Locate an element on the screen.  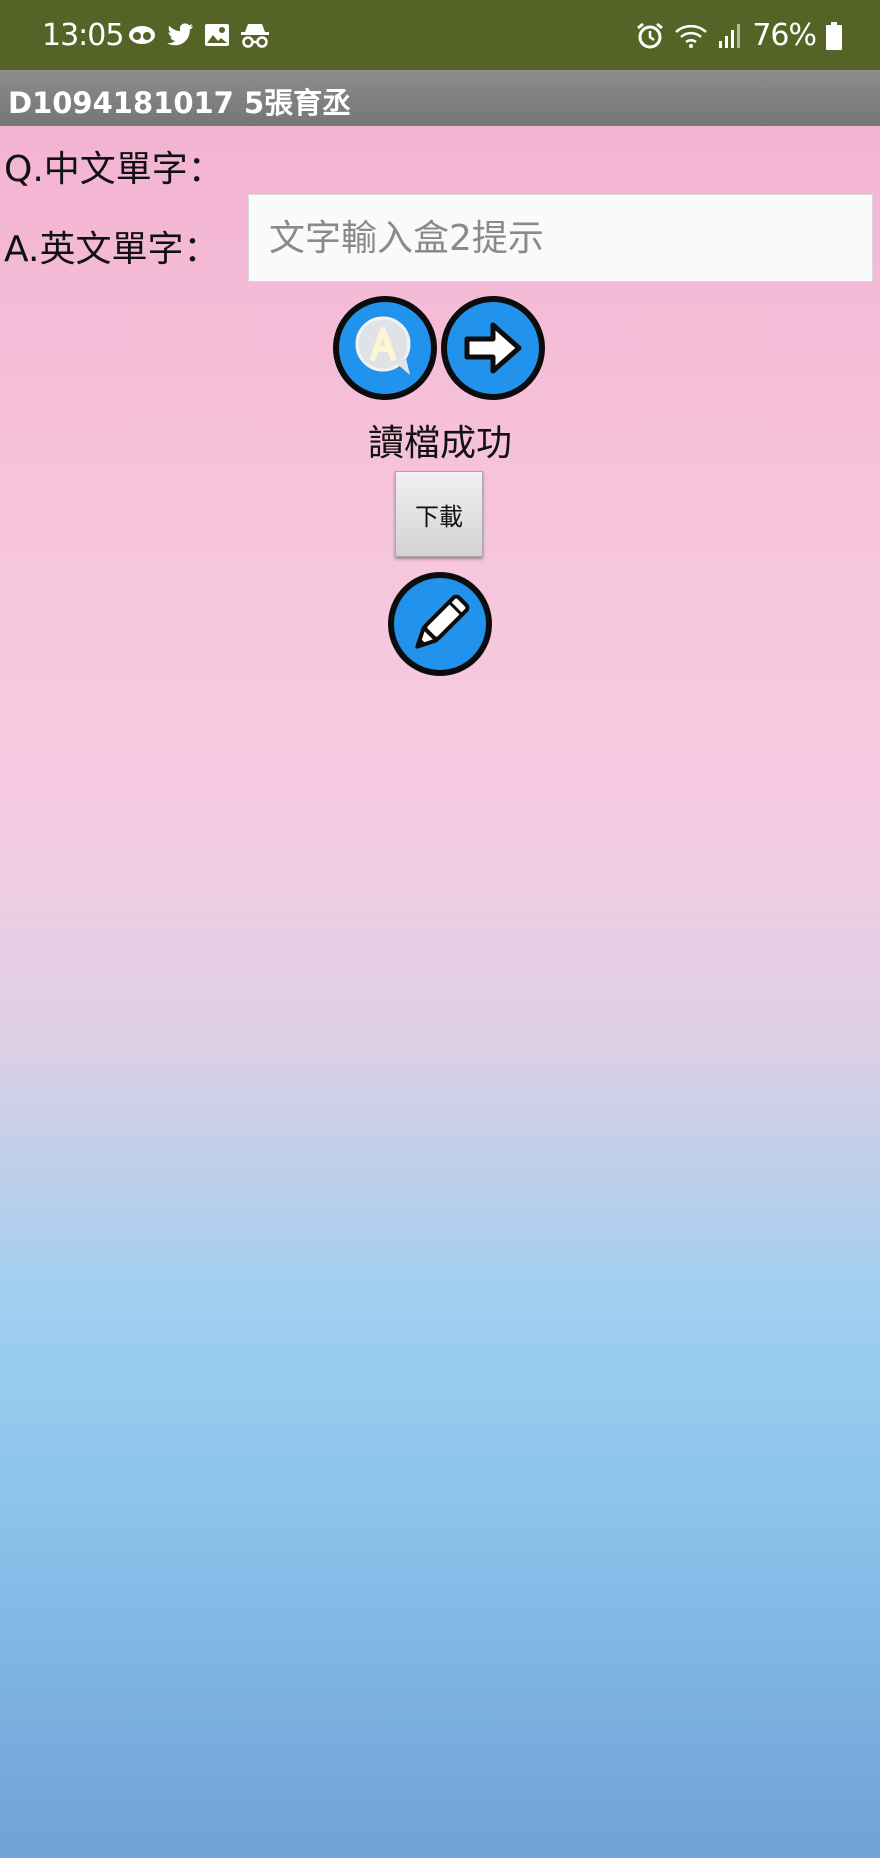
alarm-icon is located at coordinates (650, 35).